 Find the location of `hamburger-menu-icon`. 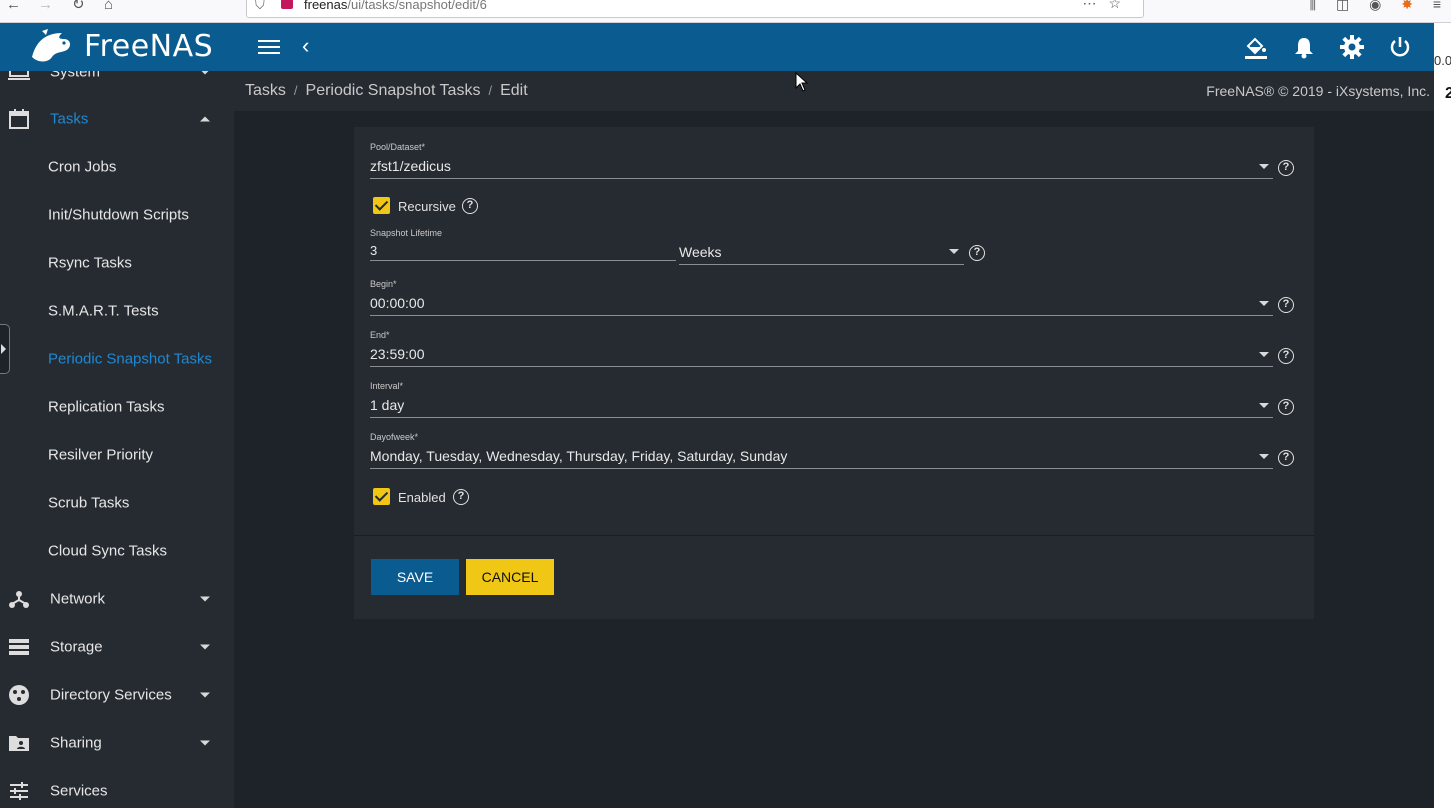

hamburger-menu-icon is located at coordinates (269, 47).